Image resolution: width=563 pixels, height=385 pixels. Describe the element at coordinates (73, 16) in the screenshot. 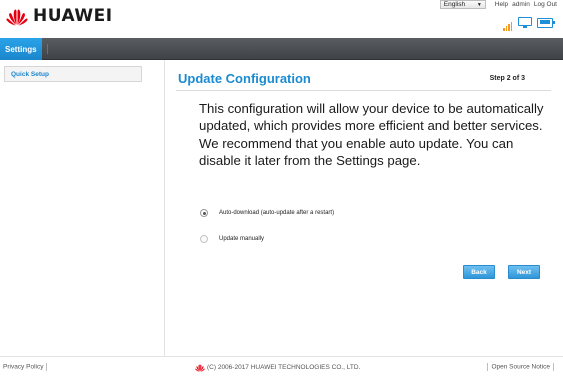

I see `brand-name: HUAWEI` at that location.